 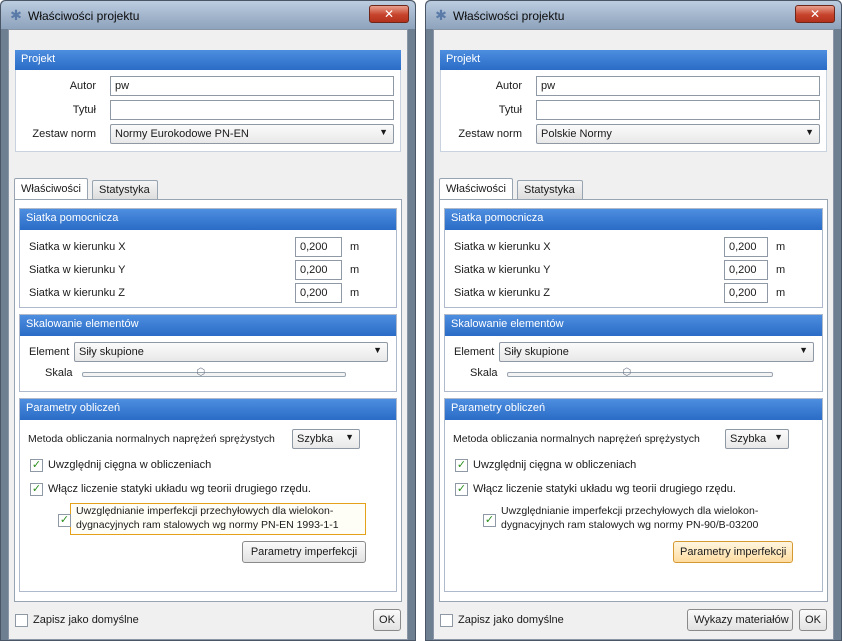 What do you see at coordinates (315, 439) in the screenshot?
I see `metoda-value: Szybka` at bounding box center [315, 439].